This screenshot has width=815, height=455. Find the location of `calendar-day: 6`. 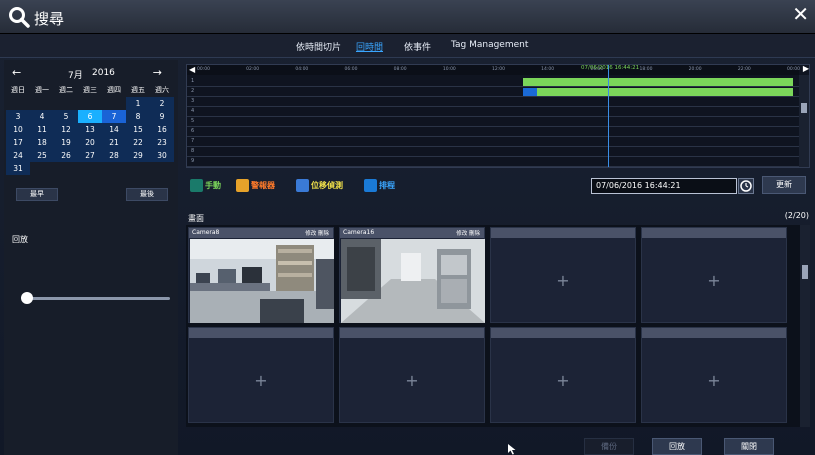

calendar-day: 6 is located at coordinates (90, 116).